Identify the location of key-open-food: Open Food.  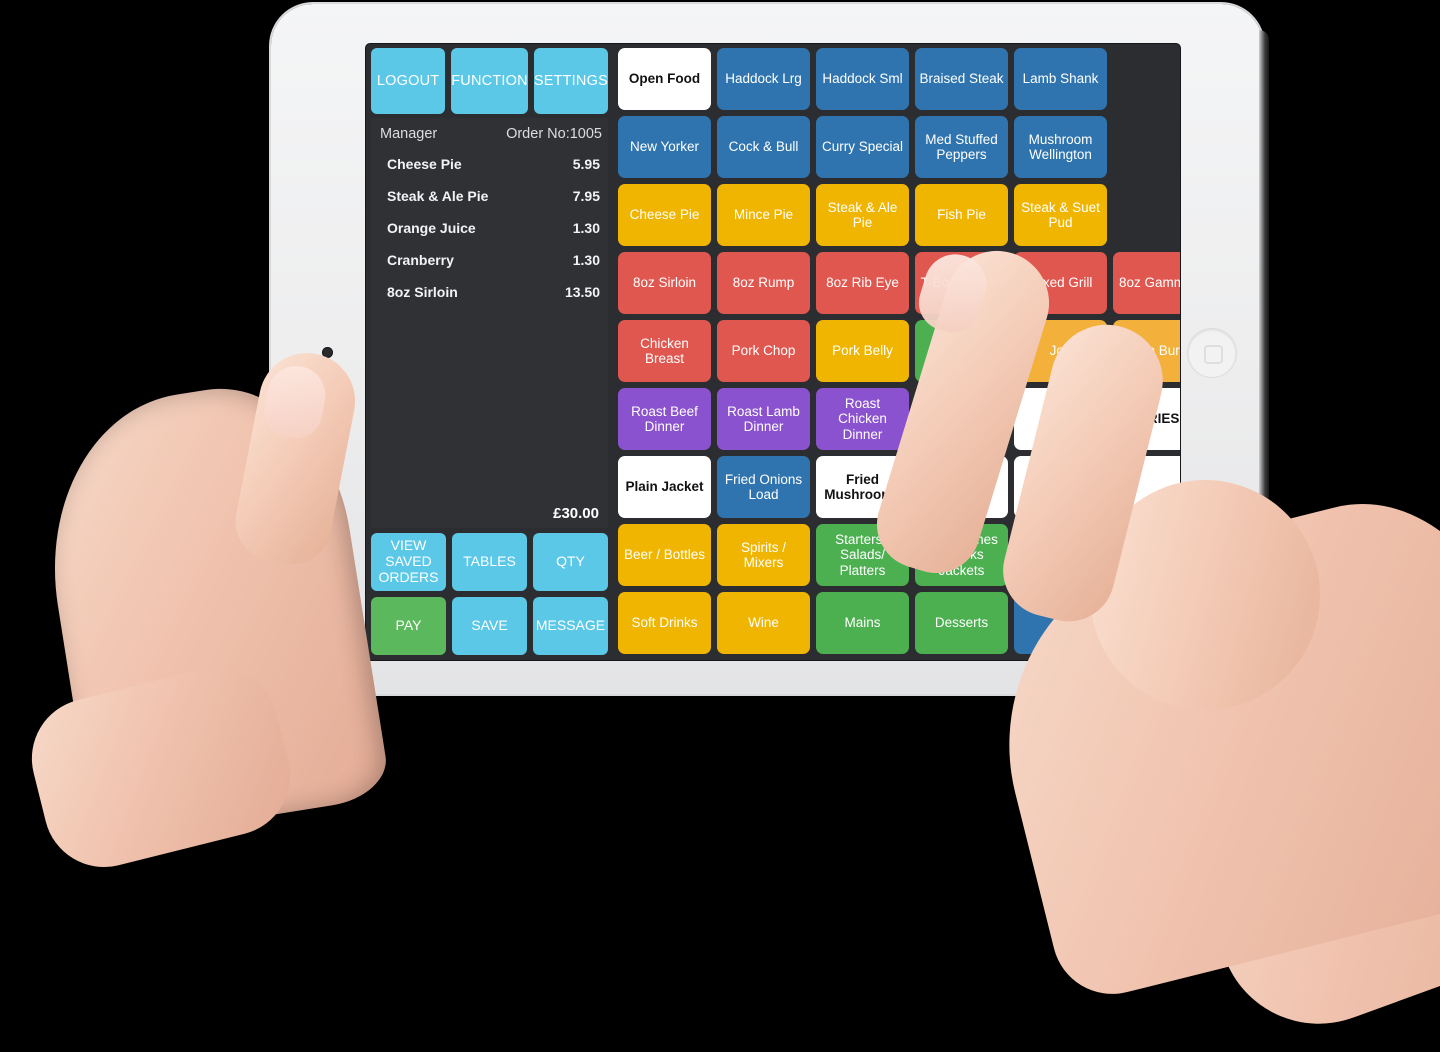
(664, 79).